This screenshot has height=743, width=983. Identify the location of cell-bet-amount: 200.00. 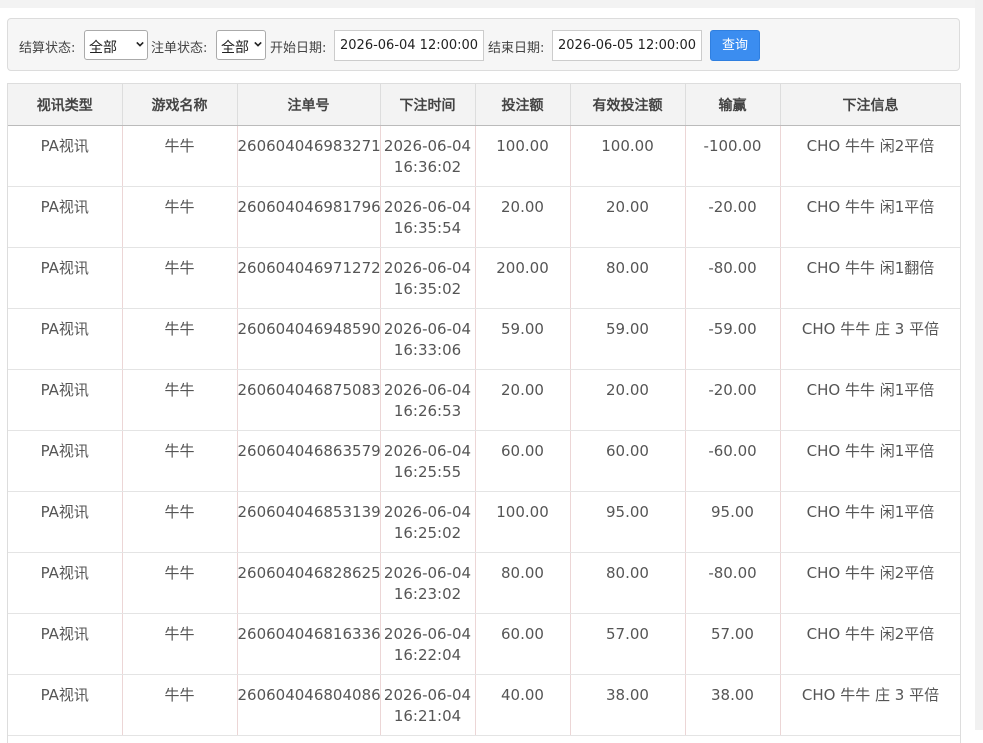
(523, 278).